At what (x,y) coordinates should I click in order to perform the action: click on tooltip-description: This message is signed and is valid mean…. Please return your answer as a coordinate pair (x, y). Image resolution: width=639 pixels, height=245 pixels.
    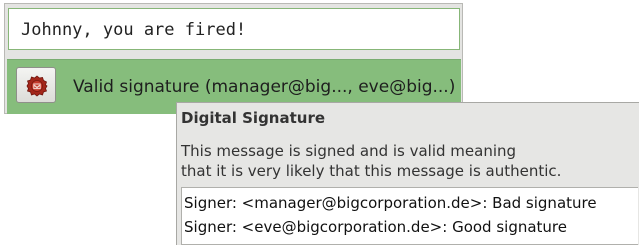
    Looking at the image, I should click on (371, 161).